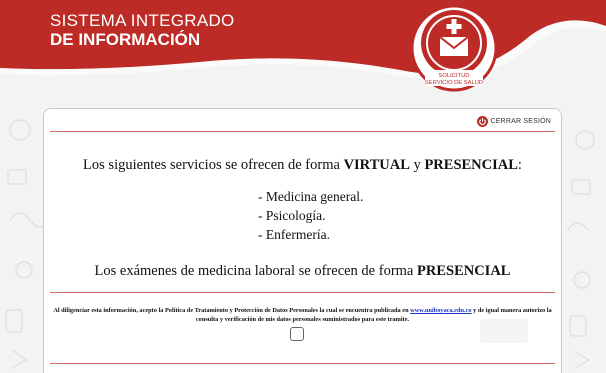 Image resolution: width=606 pixels, height=373 pixels. I want to click on mode-presencial: PRESENCIAL, so click(471, 165).